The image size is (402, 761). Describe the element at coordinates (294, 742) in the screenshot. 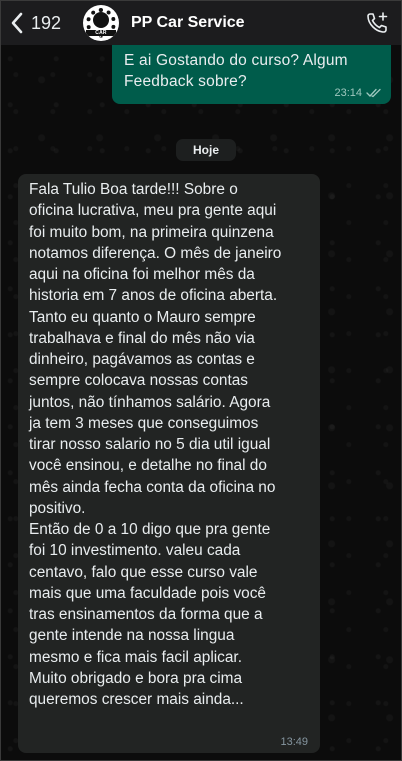

I see `message-time: 13:49` at that location.